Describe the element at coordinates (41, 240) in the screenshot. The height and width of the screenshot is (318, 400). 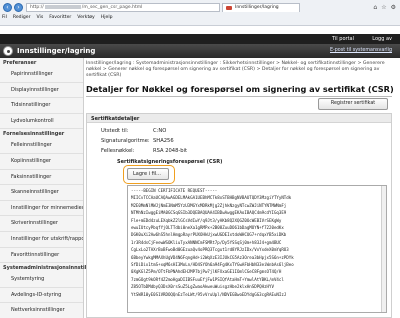
I see `sidebar-item-print-report: Innstillinger for utskrift/rapport` at that location.